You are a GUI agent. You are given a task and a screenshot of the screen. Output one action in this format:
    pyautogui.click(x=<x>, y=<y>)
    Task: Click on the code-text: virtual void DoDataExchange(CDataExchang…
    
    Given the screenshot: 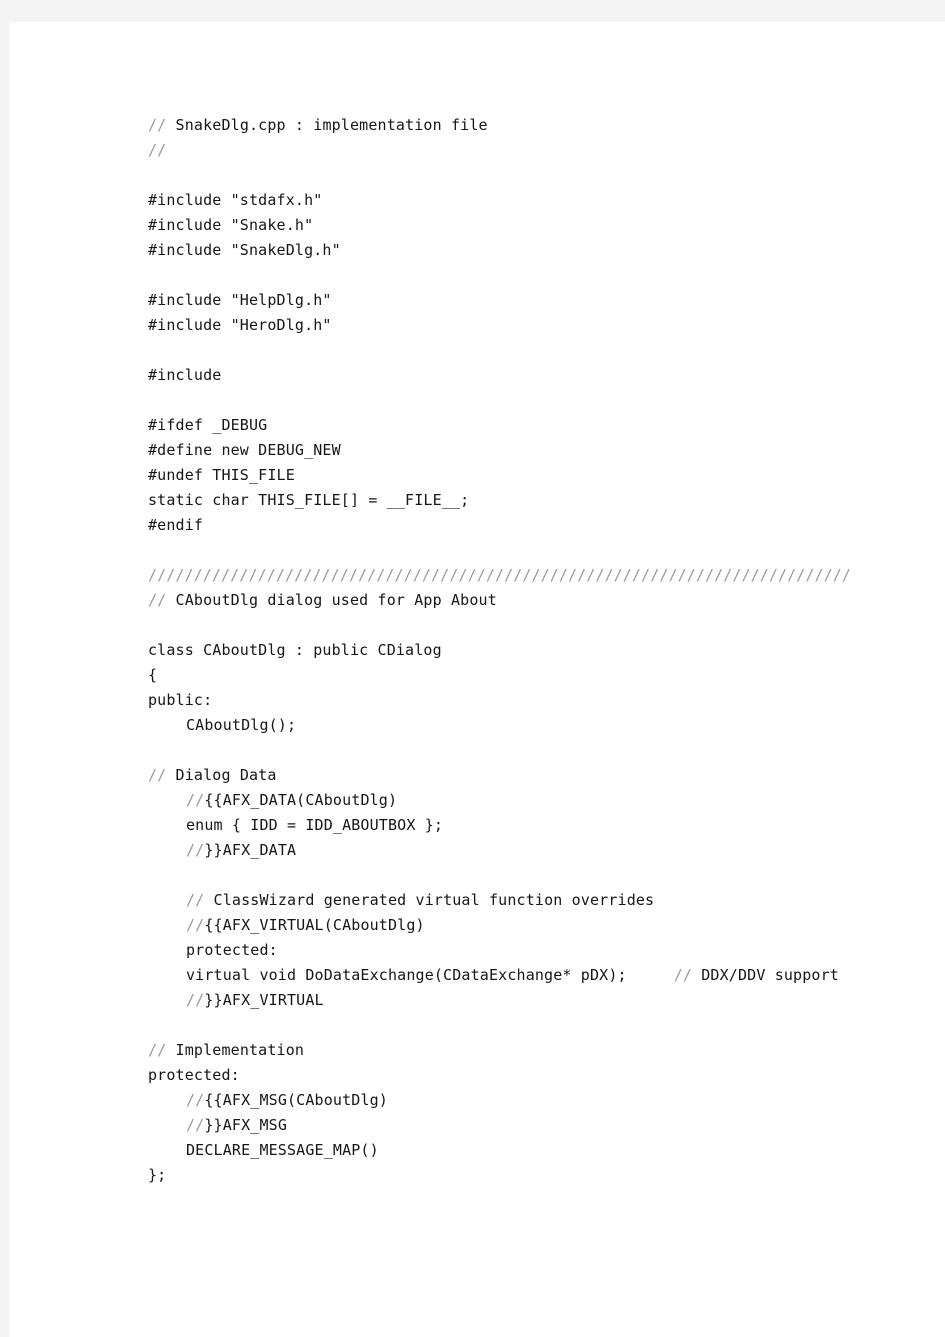 What is the action you would take?
    pyautogui.click(x=406, y=975)
    